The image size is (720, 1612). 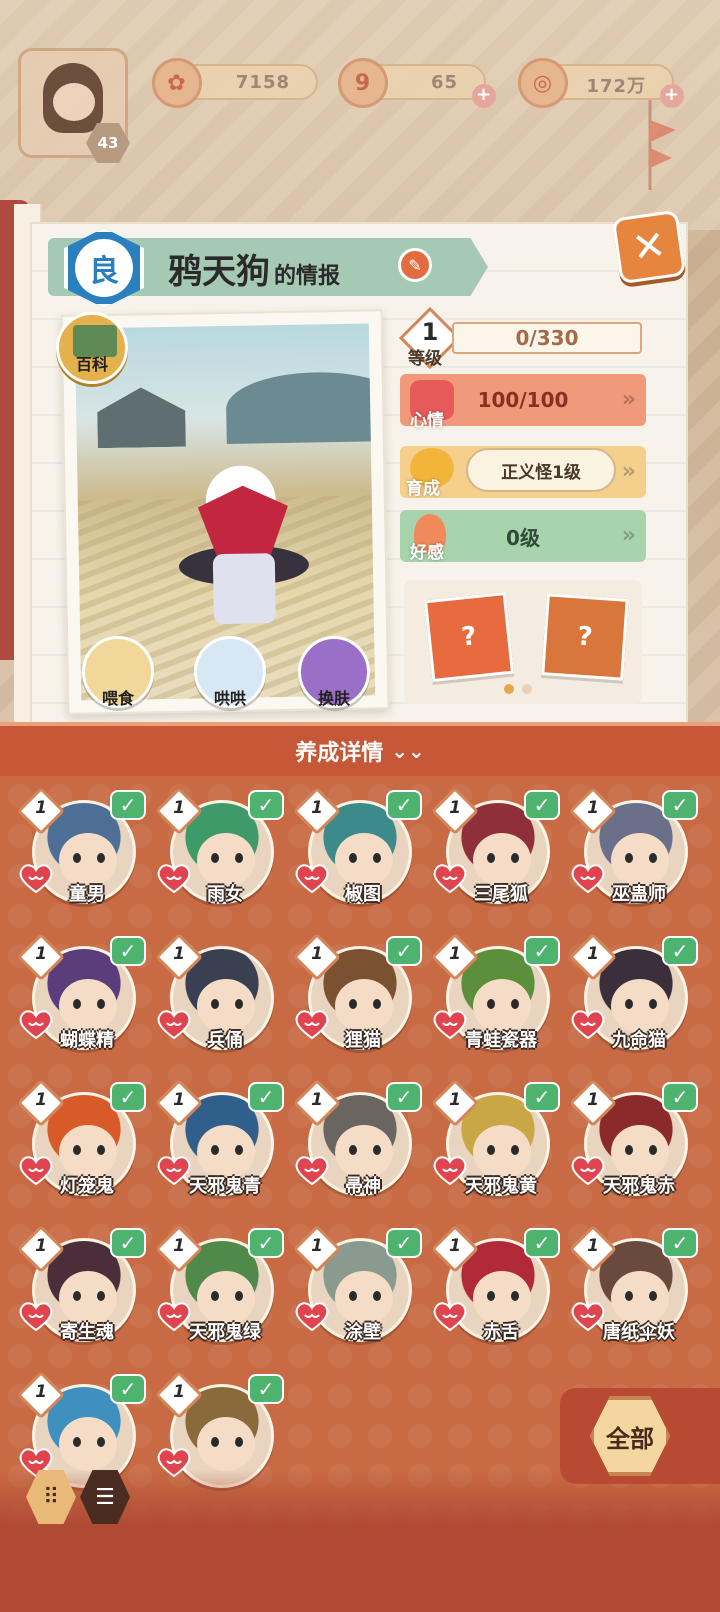 What do you see at coordinates (601, 83) in the screenshot?
I see `currency-coin: ◎ 172万 +` at bounding box center [601, 83].